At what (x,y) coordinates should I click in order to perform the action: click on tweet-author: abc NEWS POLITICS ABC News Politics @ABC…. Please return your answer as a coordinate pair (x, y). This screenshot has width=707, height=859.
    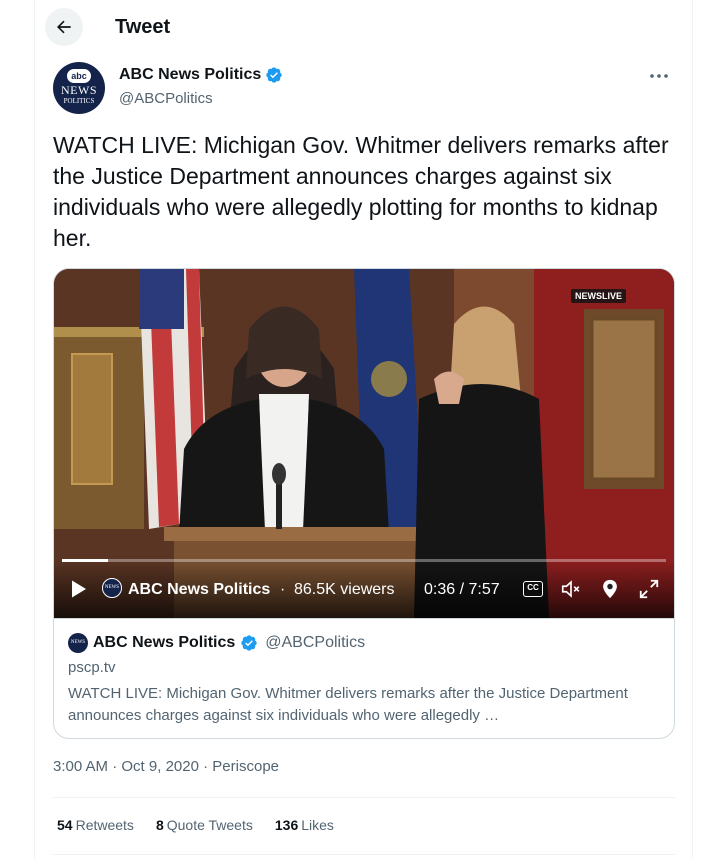
    Looking at the image, I should click on (364, 90).